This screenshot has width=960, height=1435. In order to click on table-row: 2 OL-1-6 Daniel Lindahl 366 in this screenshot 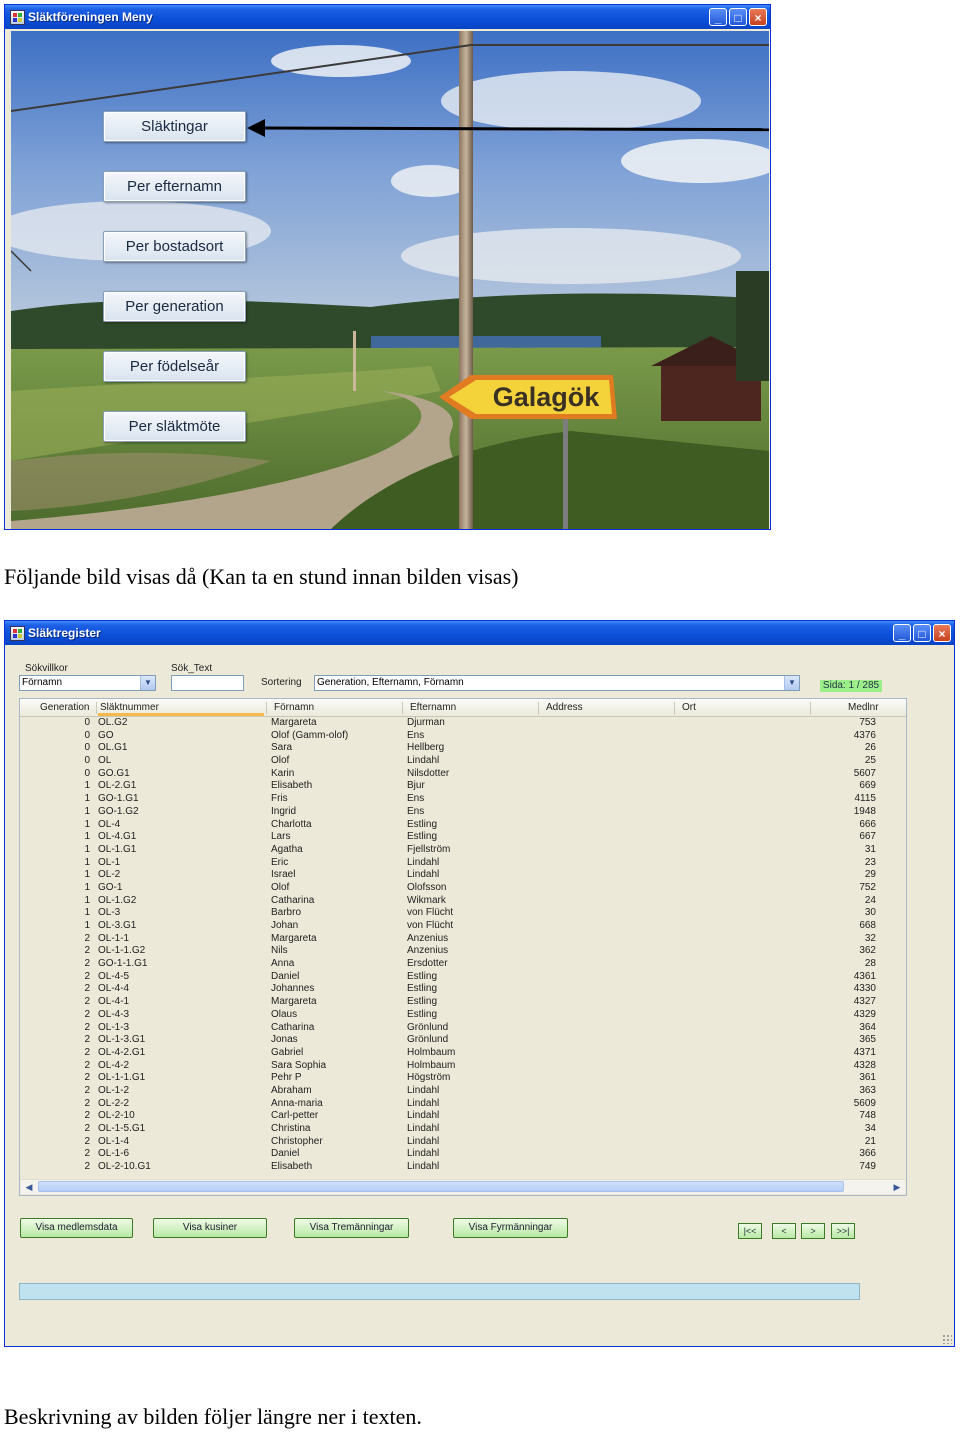, I will do `click(463, 1154)`.